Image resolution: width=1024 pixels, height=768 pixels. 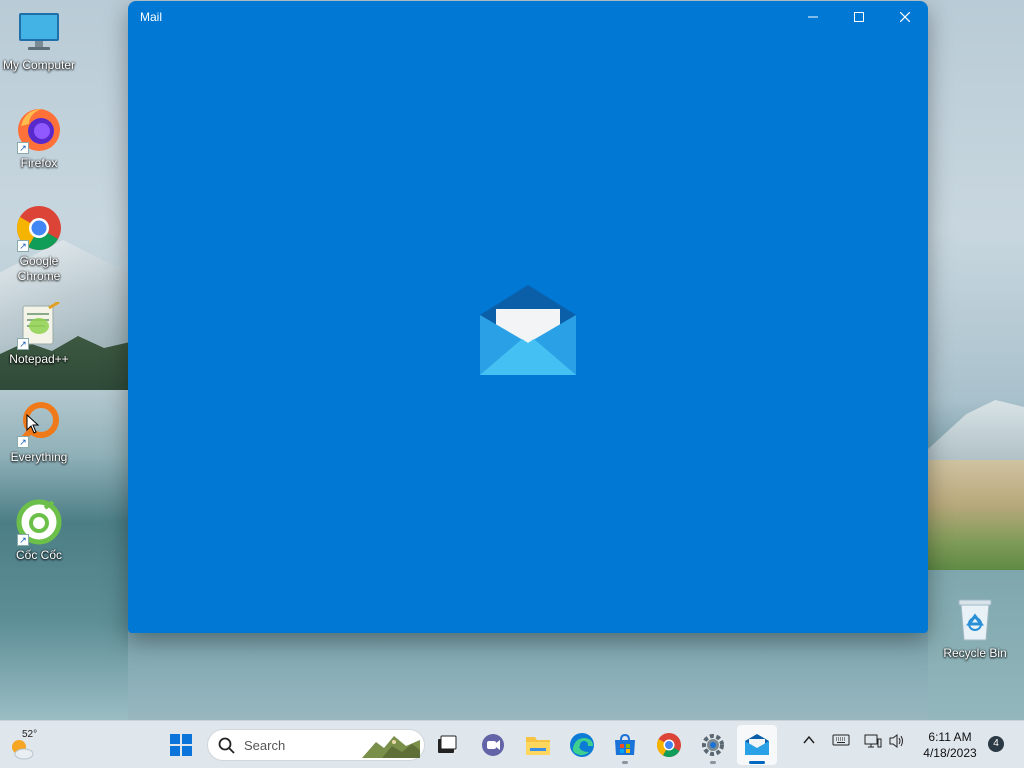 I want to click on folder-icon, so click(x=538, y=746).